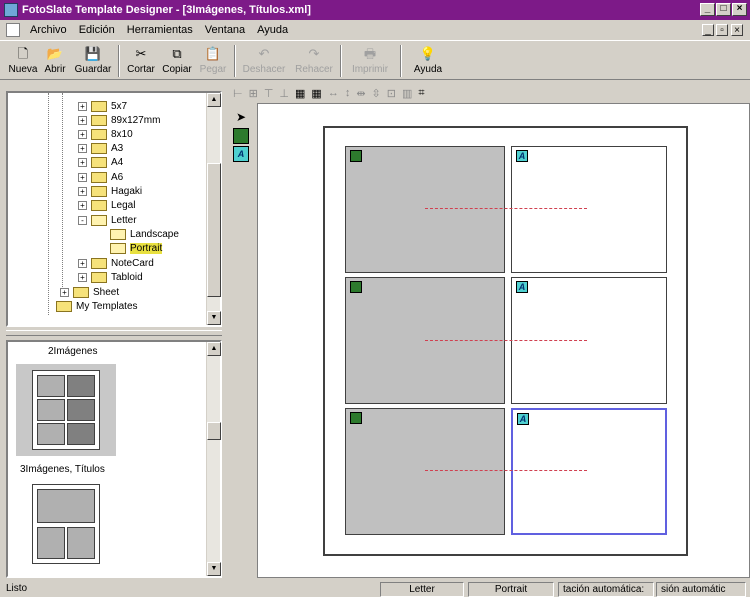  Describe the element at coordinates (123, 205) in the screenshot. I see `tree-label: Legal` at that location.